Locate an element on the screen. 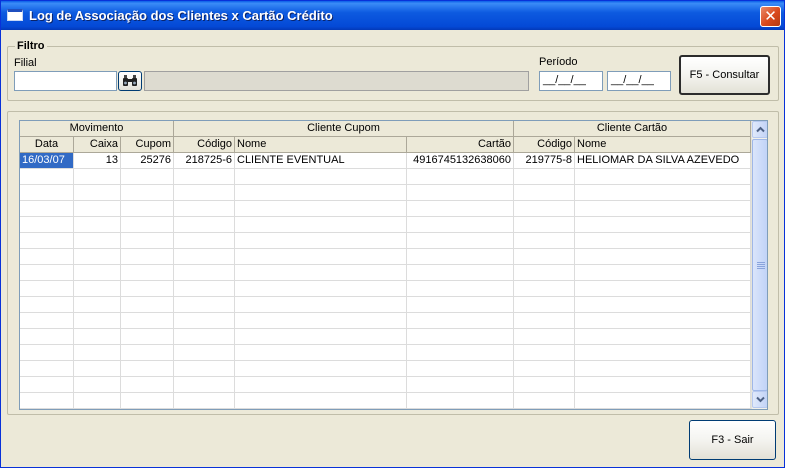 This screenshot has width=785, height=468. filial-search-button is located at coordinates (130, 81).